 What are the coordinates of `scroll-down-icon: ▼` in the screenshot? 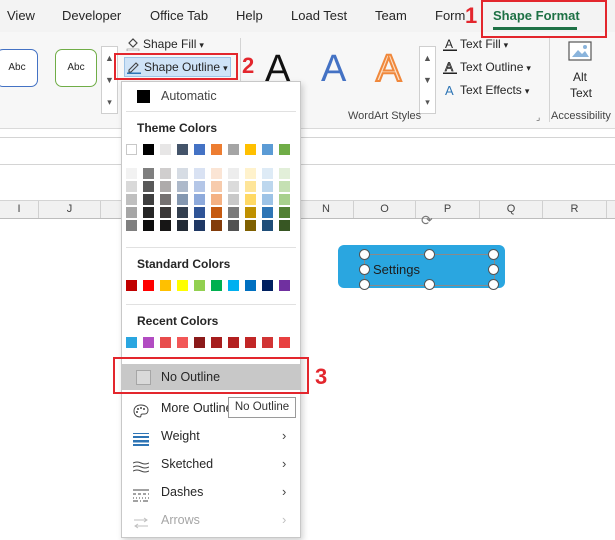 It's located at (427, 80).